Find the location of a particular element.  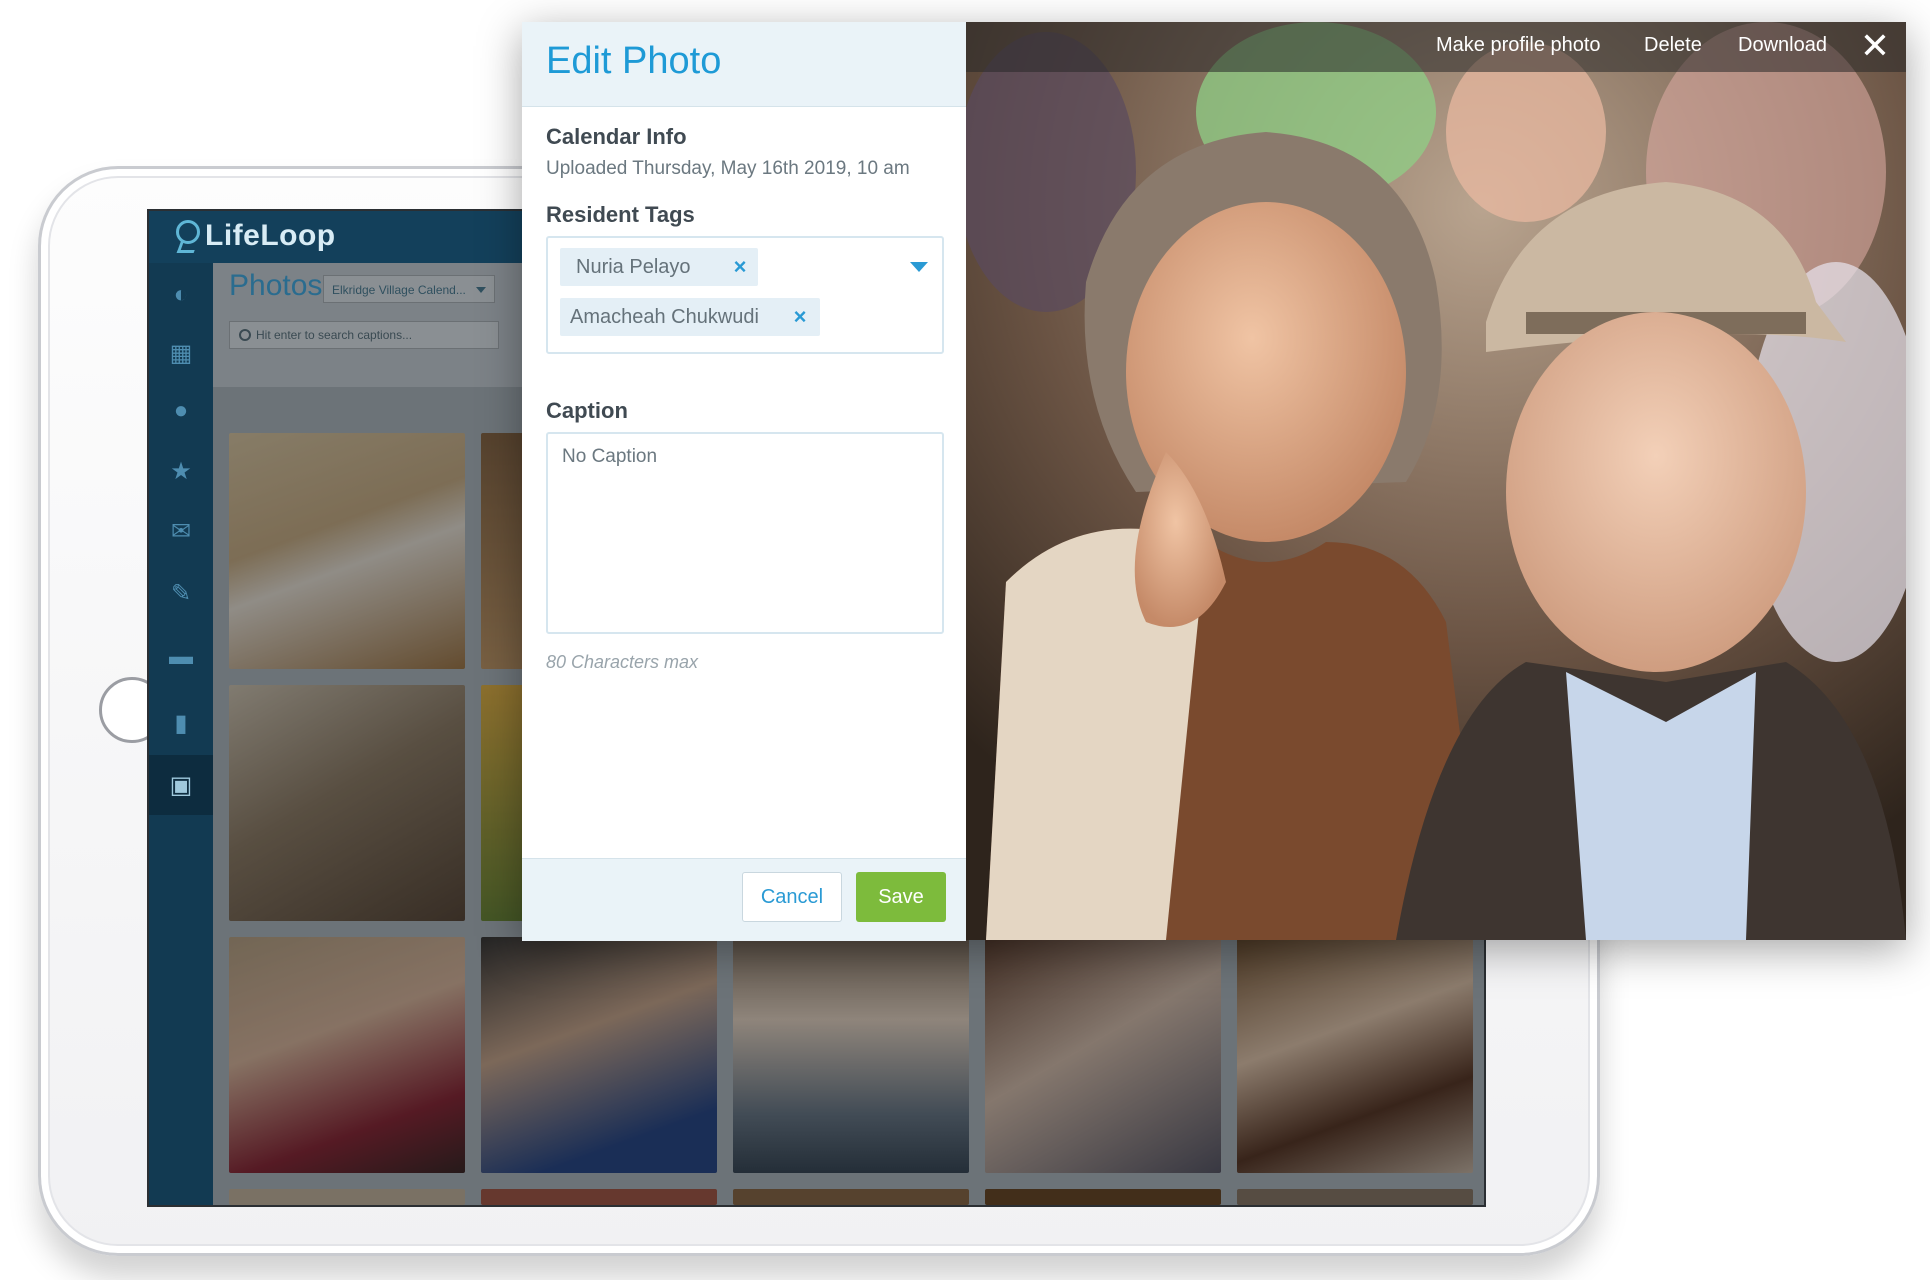

resident-tags-select: Nuria Pelayo × Amacheah Chukwudi × is located at coordinates (745, 295).